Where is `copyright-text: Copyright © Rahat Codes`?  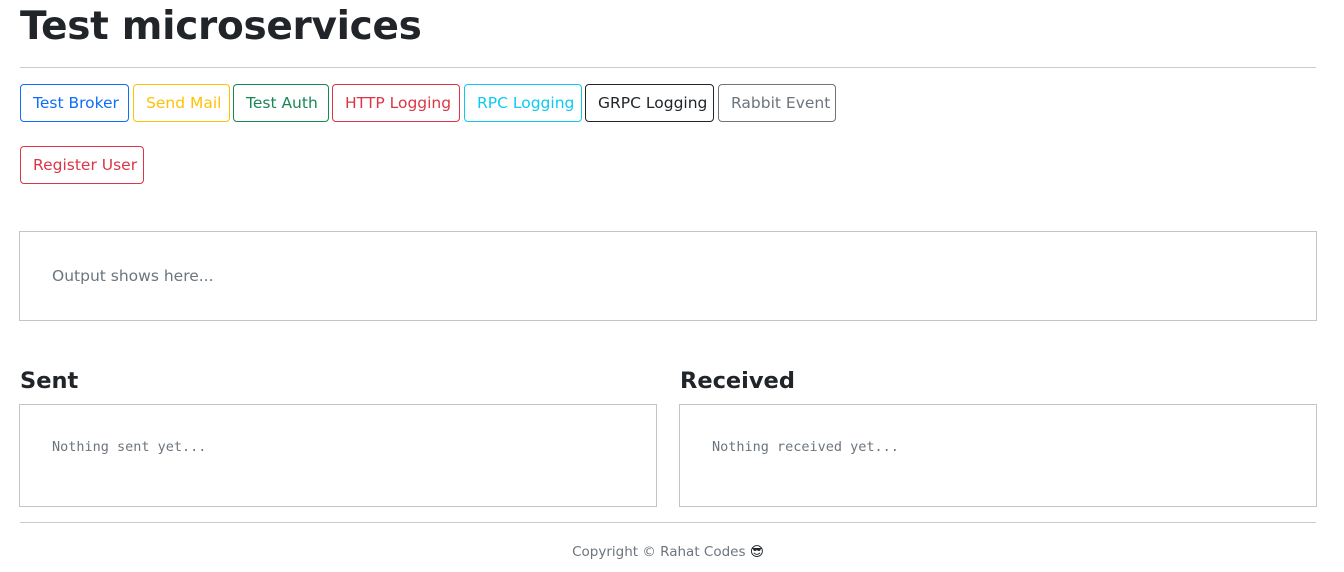
copyright-text: Copyright © Rahat Codes is located at coordinates (659, 552).